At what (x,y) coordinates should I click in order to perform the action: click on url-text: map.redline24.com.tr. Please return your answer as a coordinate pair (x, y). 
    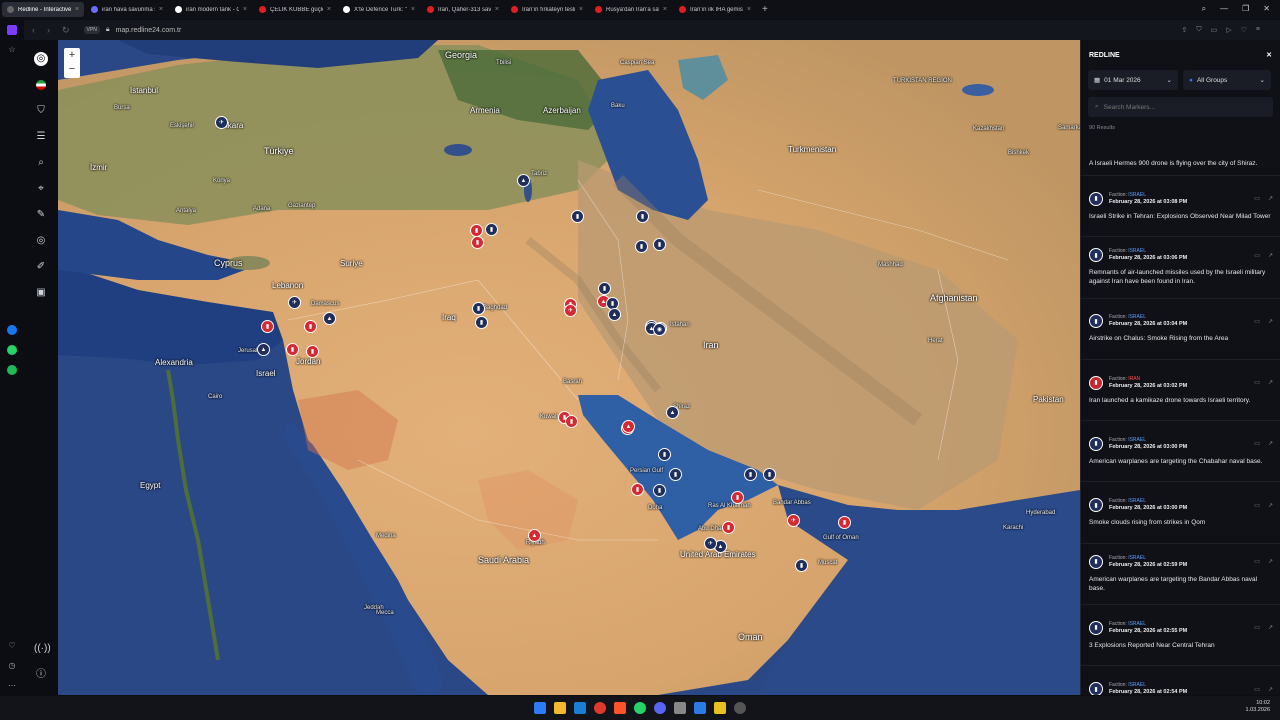
    Looking at the image, I should click on (149, 30).